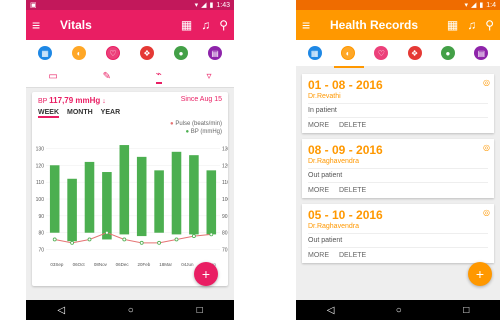 The width and height of the screenshot is (500, 320). I want to click on tab-week: WEEK, so click(48, 113).